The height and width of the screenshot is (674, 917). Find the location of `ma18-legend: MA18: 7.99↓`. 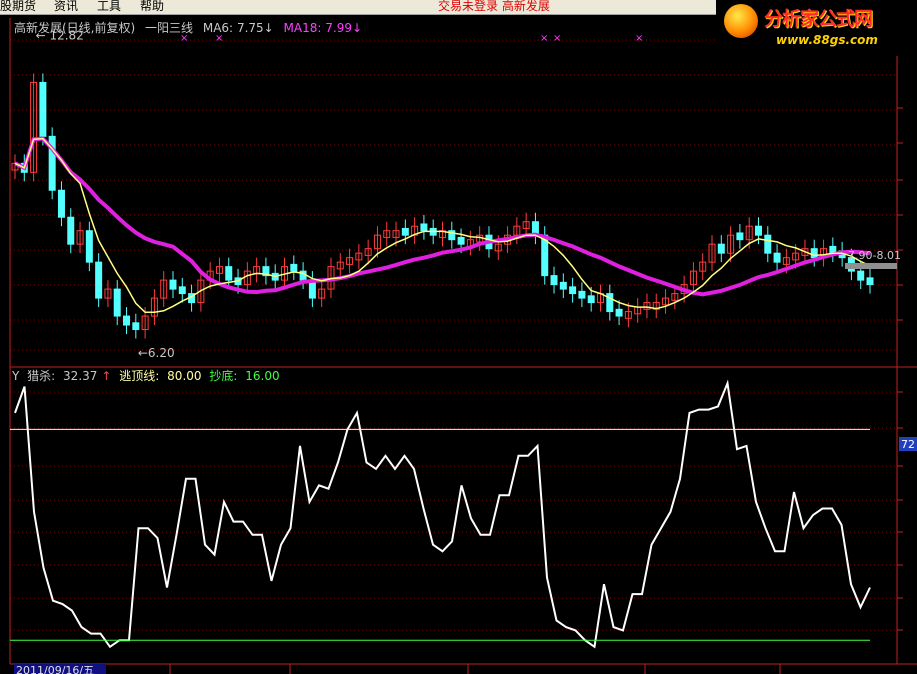

ma18-legend: MA18: 7.99↓ is located at coordinates (323, 28).